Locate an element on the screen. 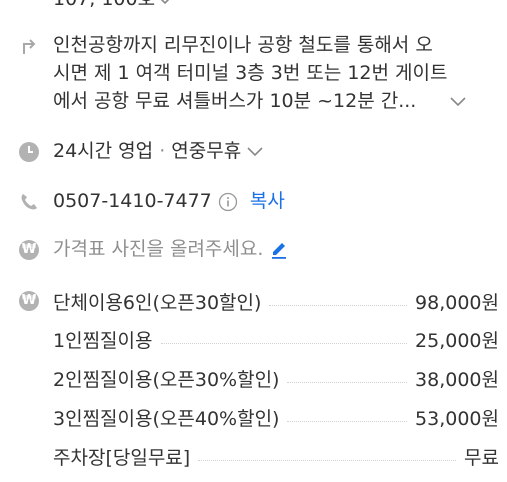  price-item-value: 무료 is located at coordinates (481, 457).